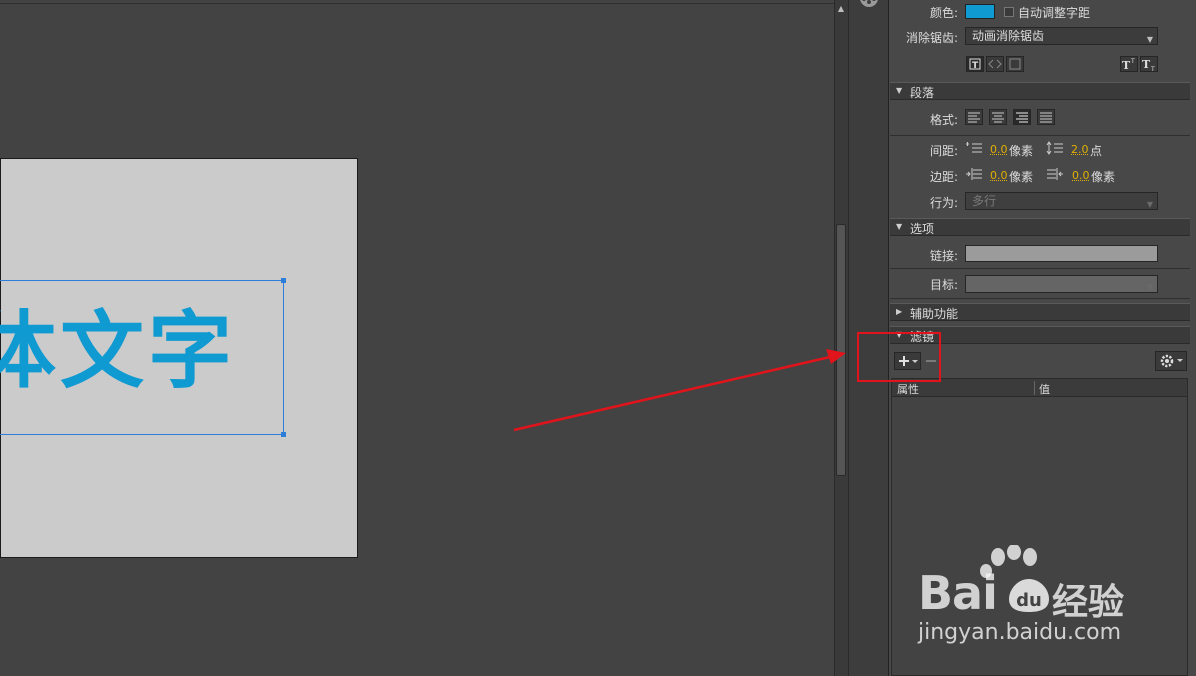 The image size is (1196, 676). I want to click on justify-icon, so click(1046, 117).